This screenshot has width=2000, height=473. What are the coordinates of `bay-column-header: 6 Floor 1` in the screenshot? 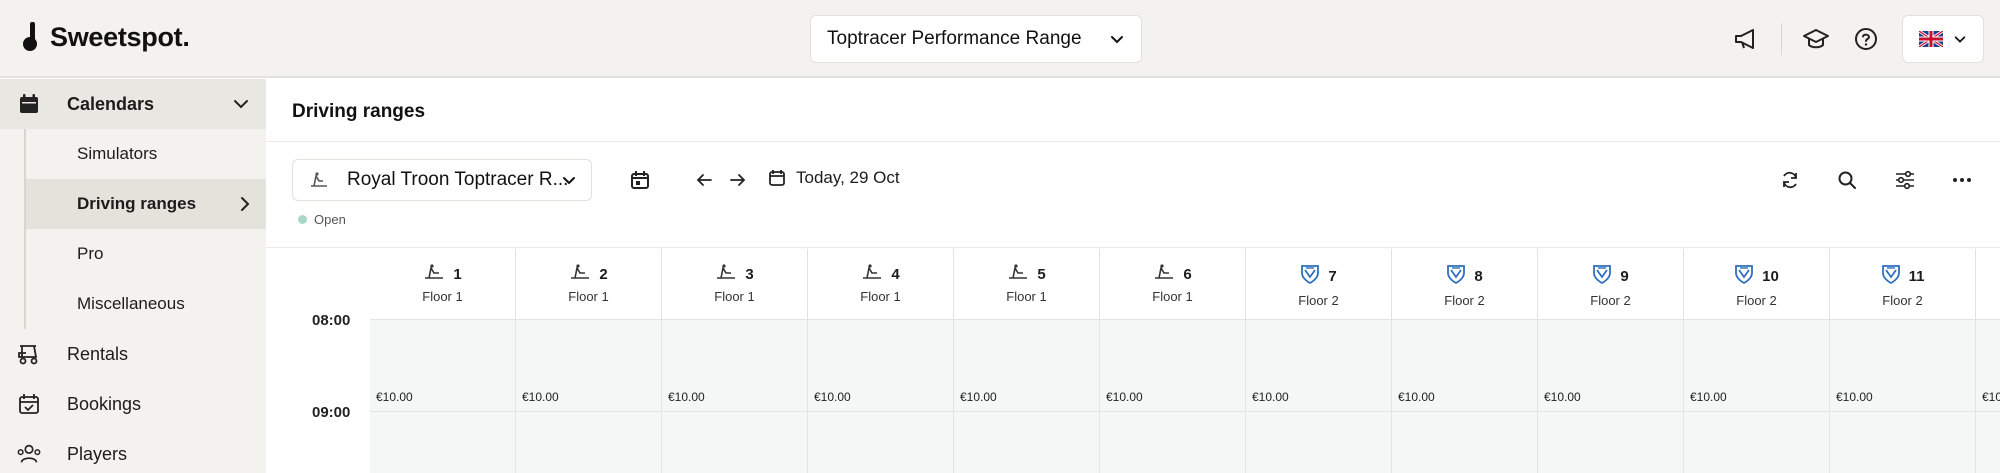 It's located at (1173, 284).